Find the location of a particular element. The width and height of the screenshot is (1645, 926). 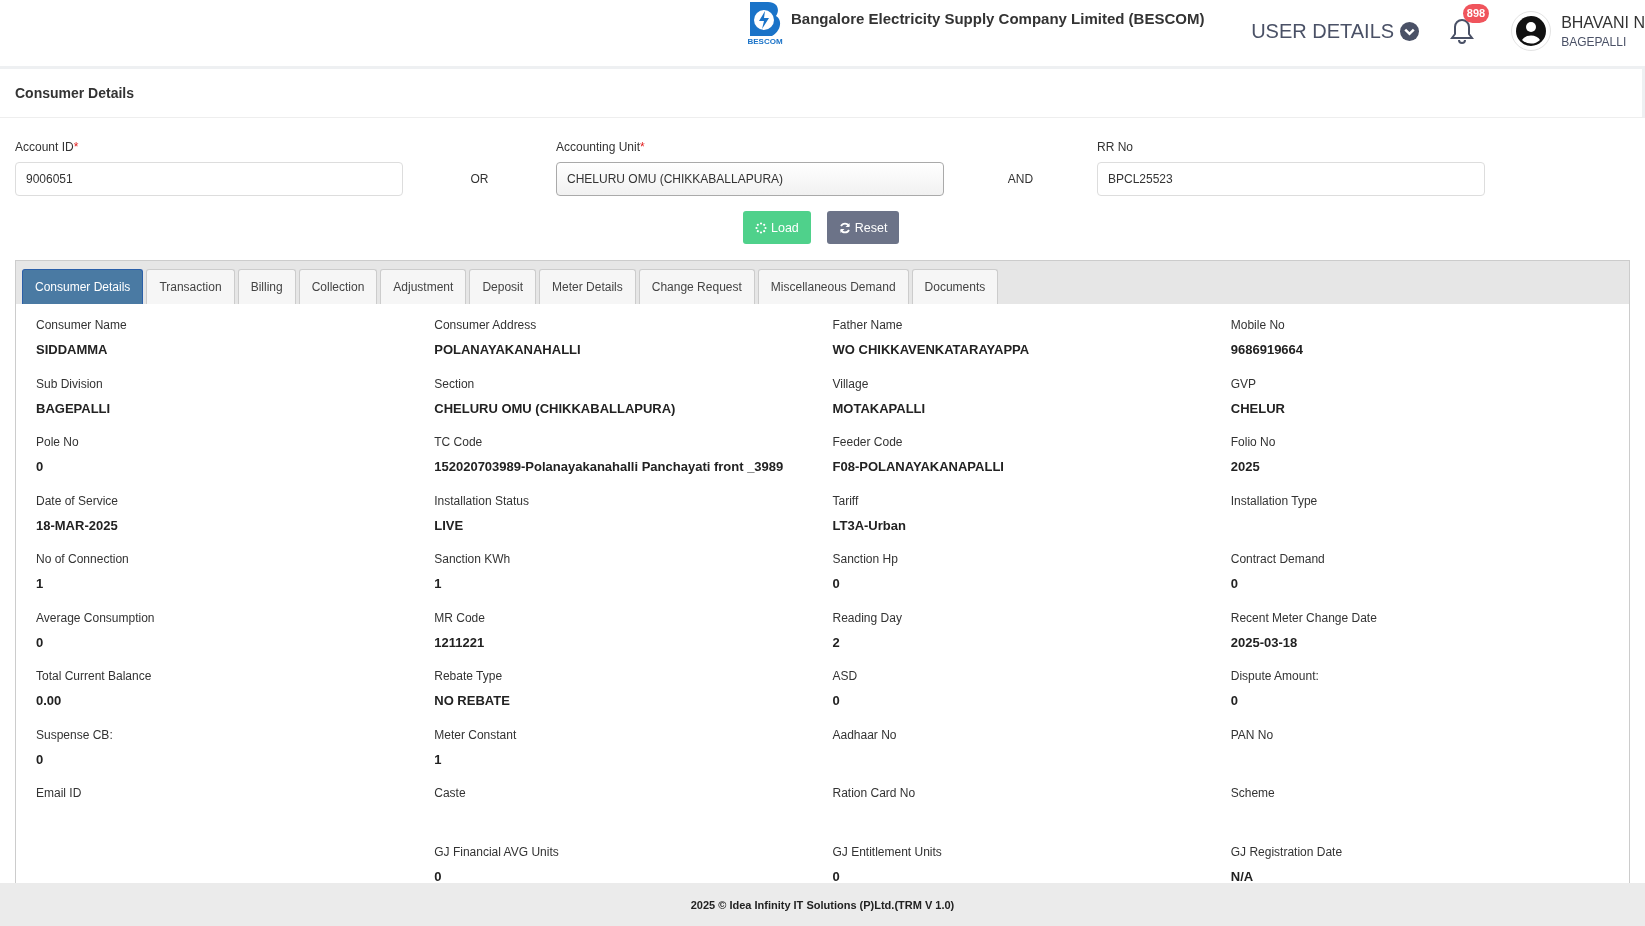

detail-value: NO REBATE is located at coordinates (472, 700).